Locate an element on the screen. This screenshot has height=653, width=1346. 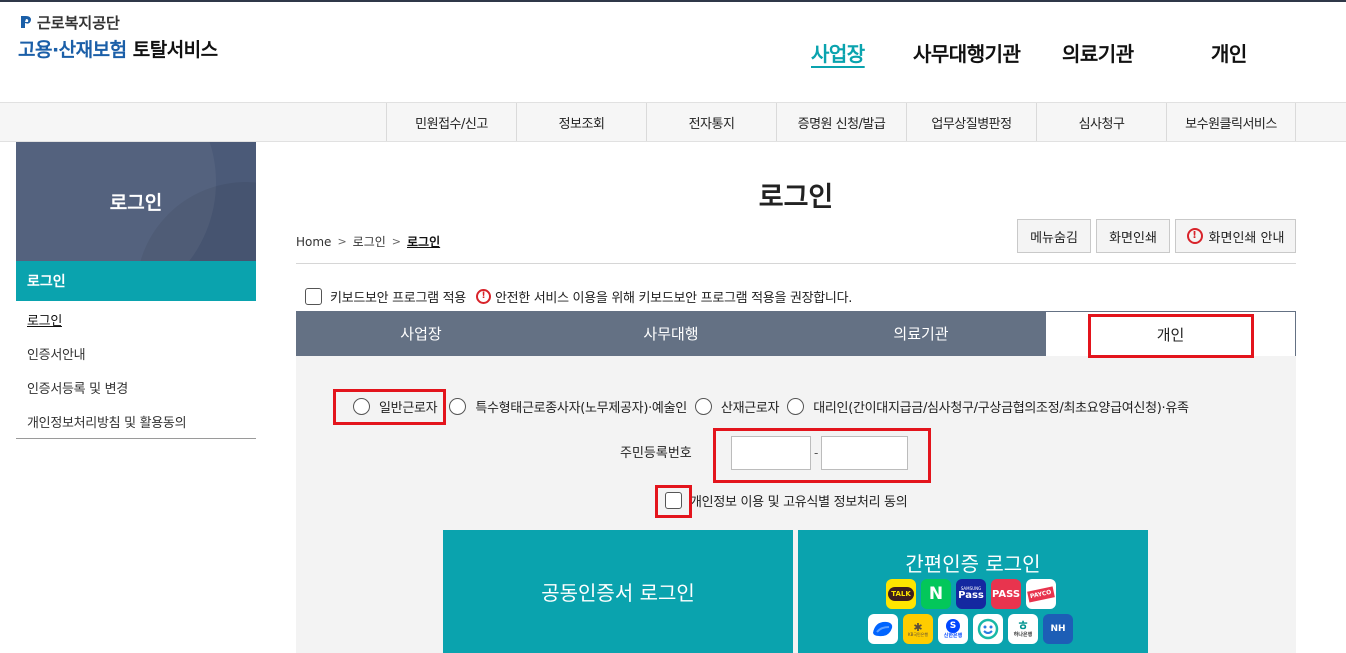
privacy-agree-row: 개인정보 이용 및 고유식별 정보처리 동의 is located at coordinates (786, 500).